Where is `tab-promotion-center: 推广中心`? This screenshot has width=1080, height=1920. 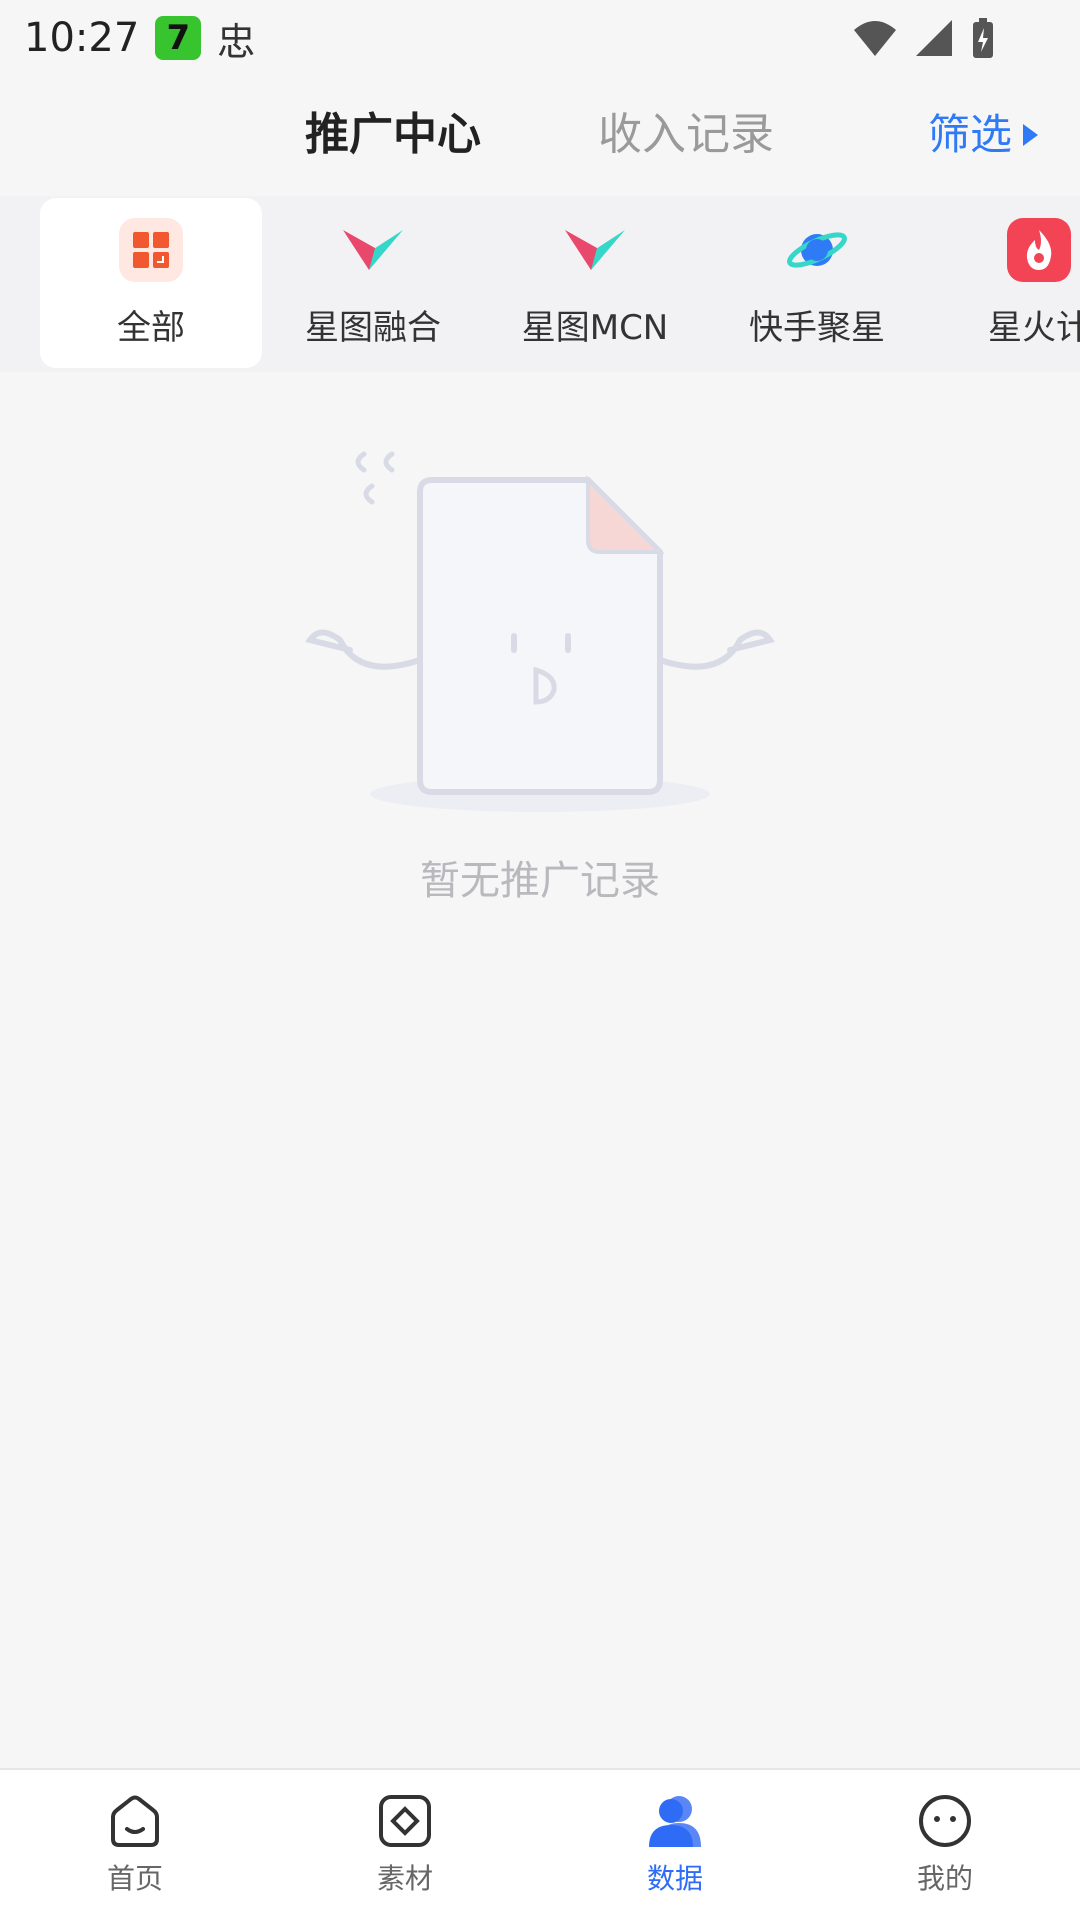
tab-promotion-center: 推广中心 is located at coordinates (393, 135).